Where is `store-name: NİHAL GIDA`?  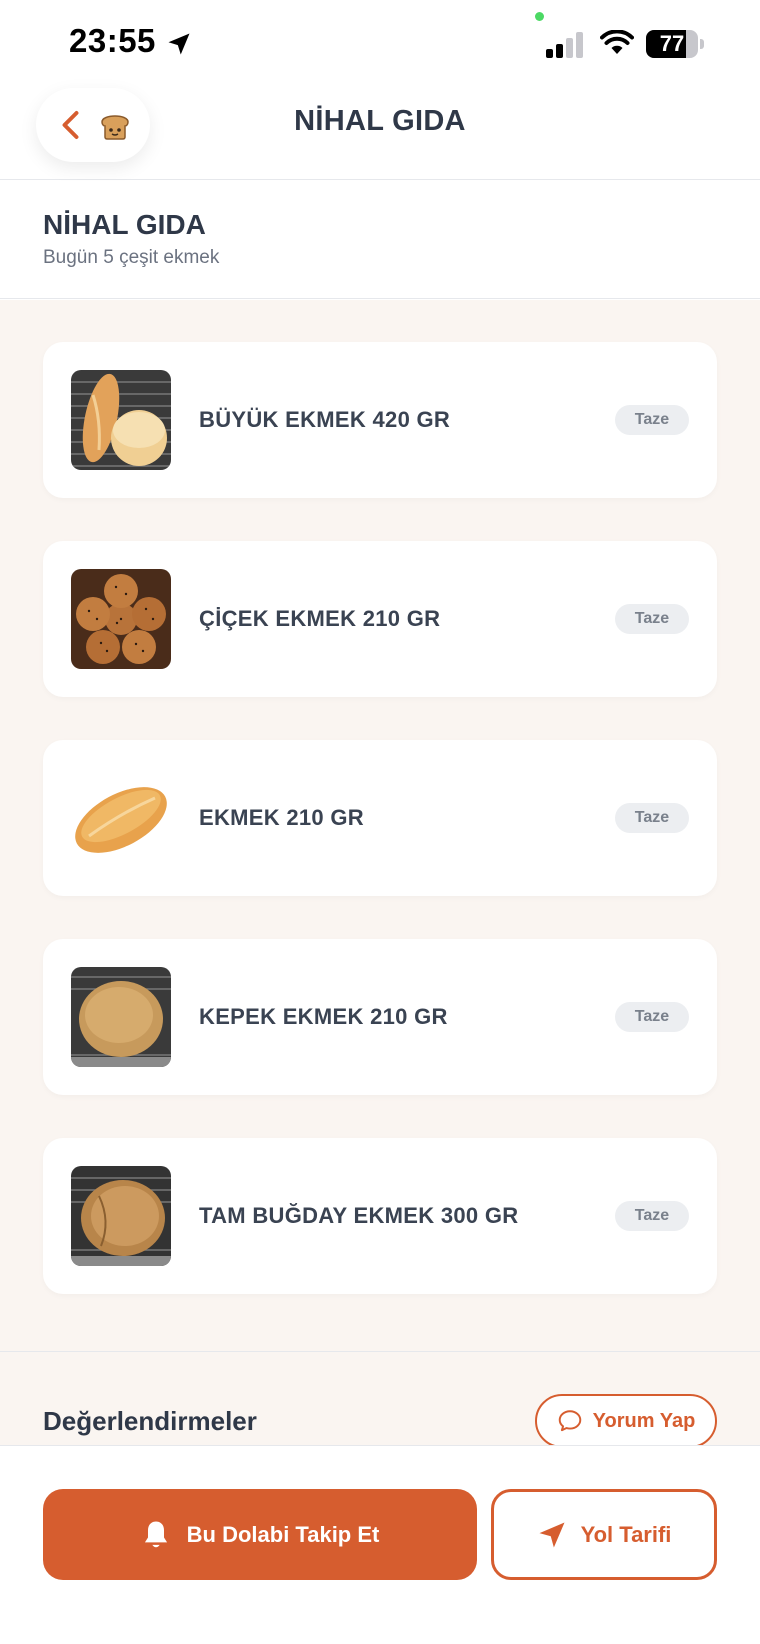
store-name: NİHAL GIDA is located at coordinates (124, 224).